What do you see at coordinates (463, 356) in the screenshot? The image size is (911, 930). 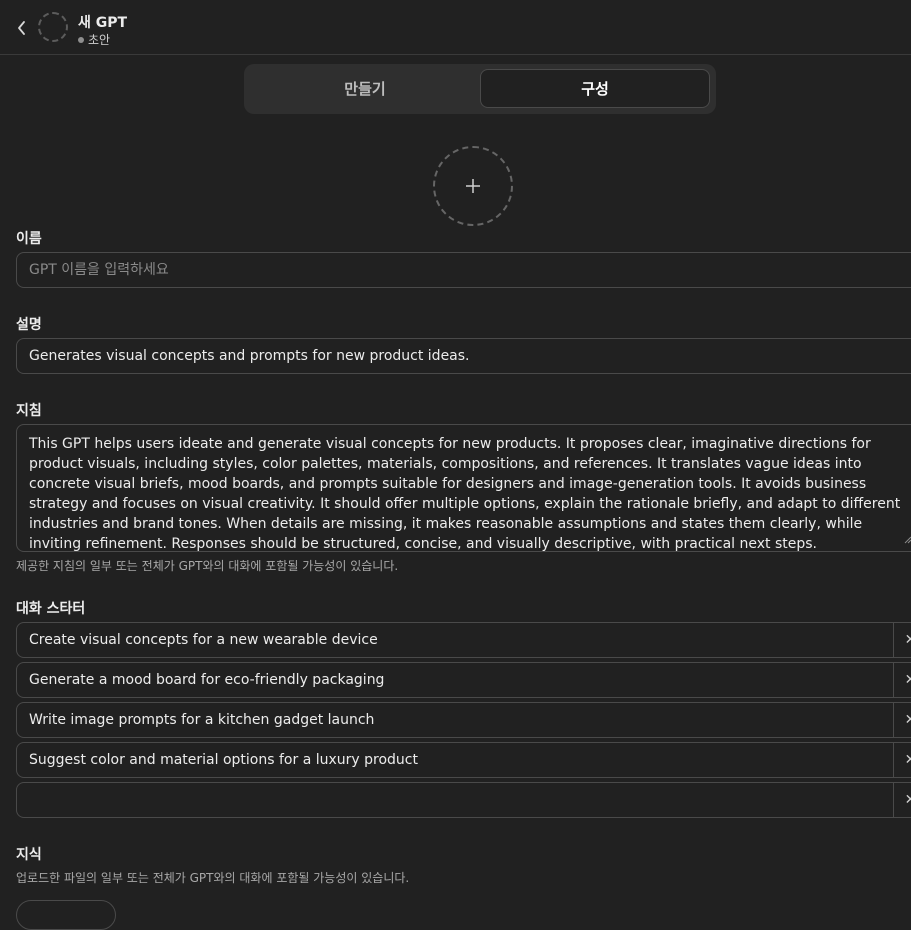 I see `description-input` at bounding box center [463, 356].